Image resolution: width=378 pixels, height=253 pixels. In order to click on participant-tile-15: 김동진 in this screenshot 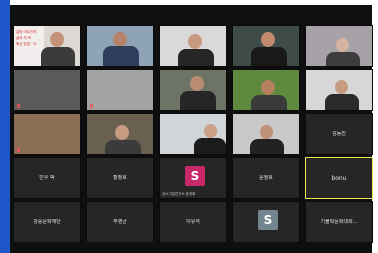, I will do `click(339, 134)`.